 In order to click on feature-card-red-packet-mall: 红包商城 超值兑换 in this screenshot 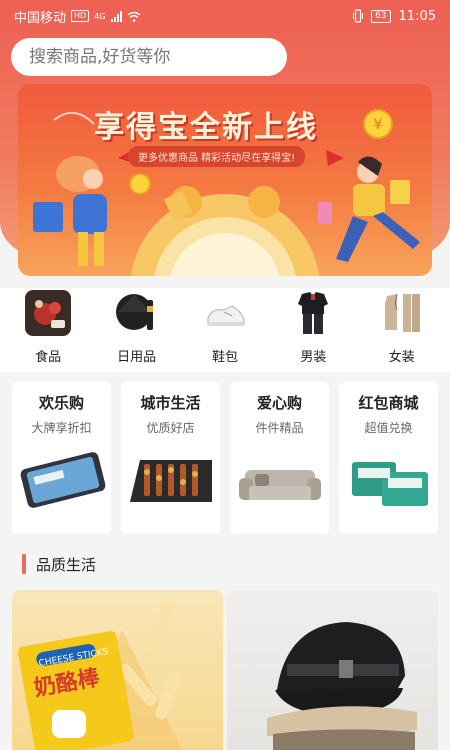, I will do `click(388, 458)`.